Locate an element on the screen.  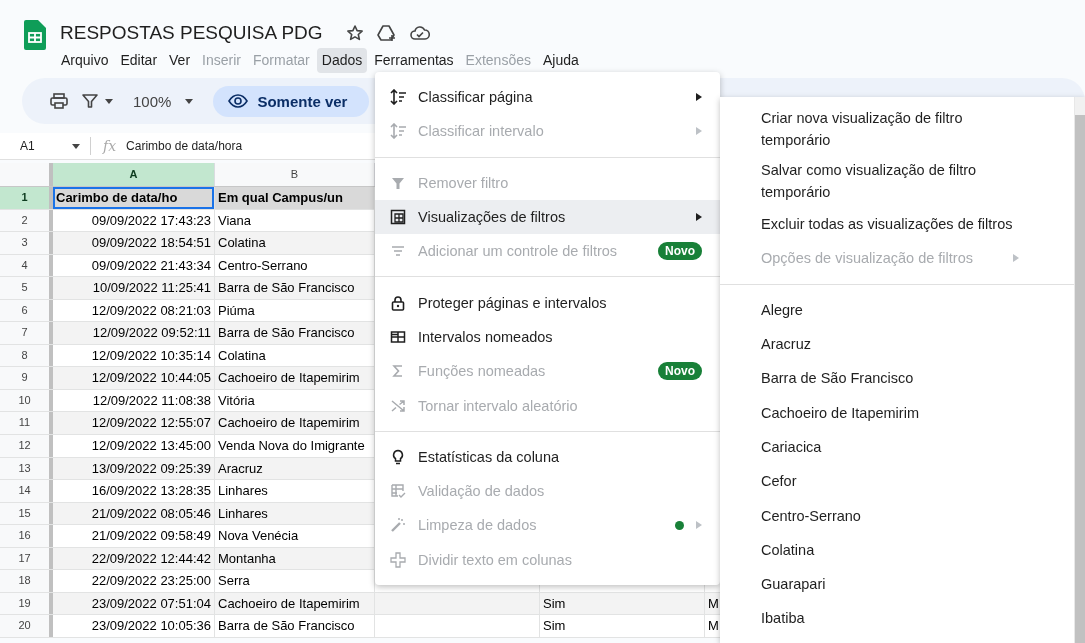
row-header: 14 is located at coordinates (26, 491).